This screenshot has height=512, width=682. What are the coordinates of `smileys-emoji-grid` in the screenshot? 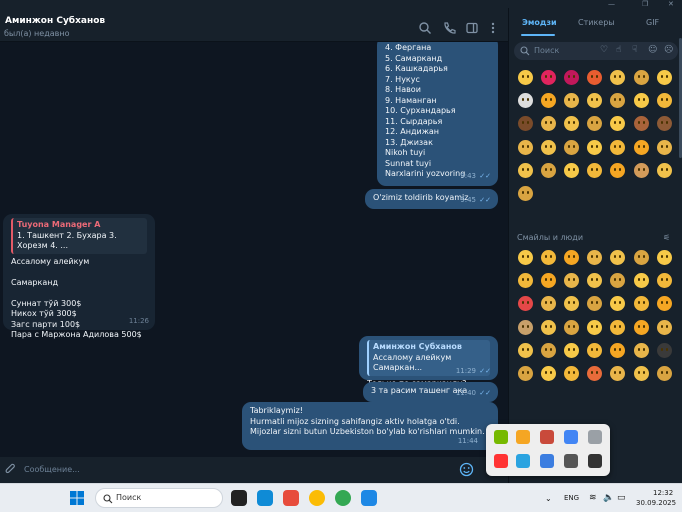 It's located at (595, 315).